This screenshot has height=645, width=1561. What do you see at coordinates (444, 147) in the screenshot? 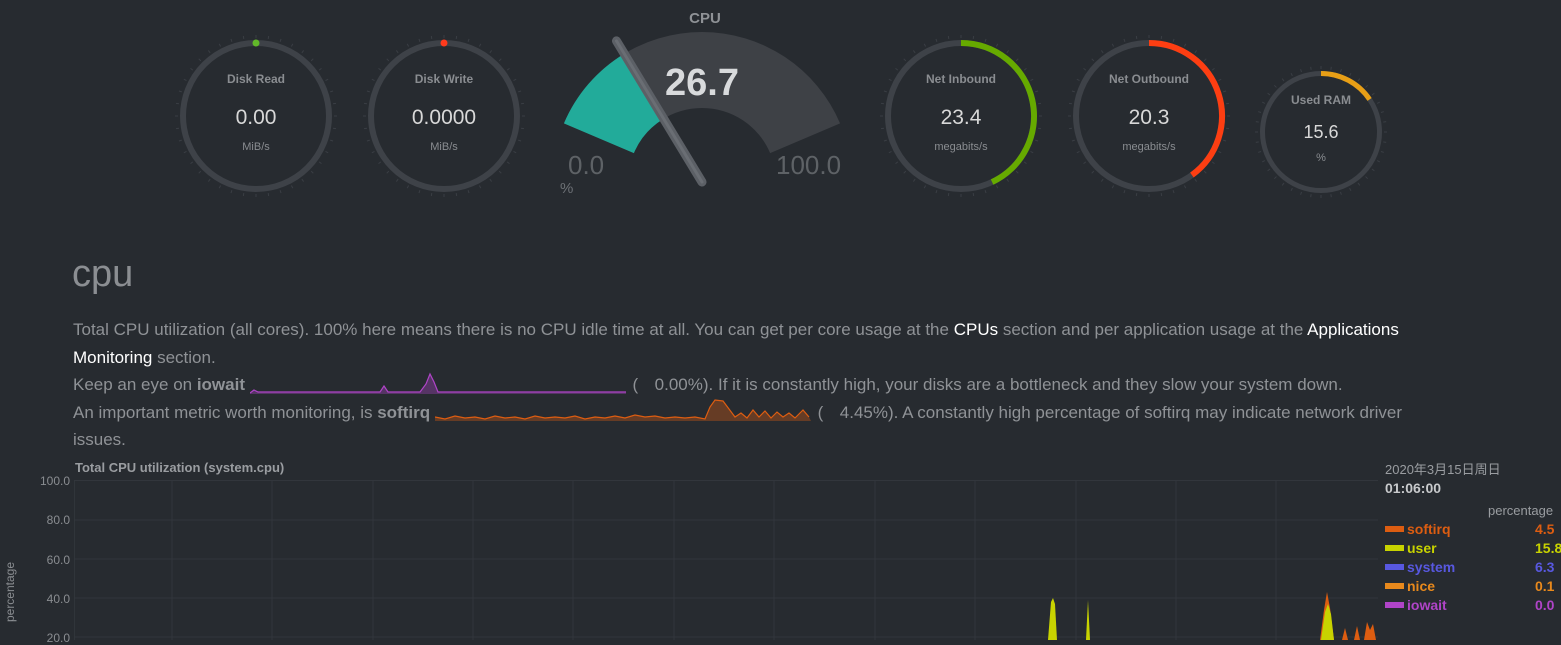
I see `disk-write-unit: MiB/s` at bounding box center [444, 147].